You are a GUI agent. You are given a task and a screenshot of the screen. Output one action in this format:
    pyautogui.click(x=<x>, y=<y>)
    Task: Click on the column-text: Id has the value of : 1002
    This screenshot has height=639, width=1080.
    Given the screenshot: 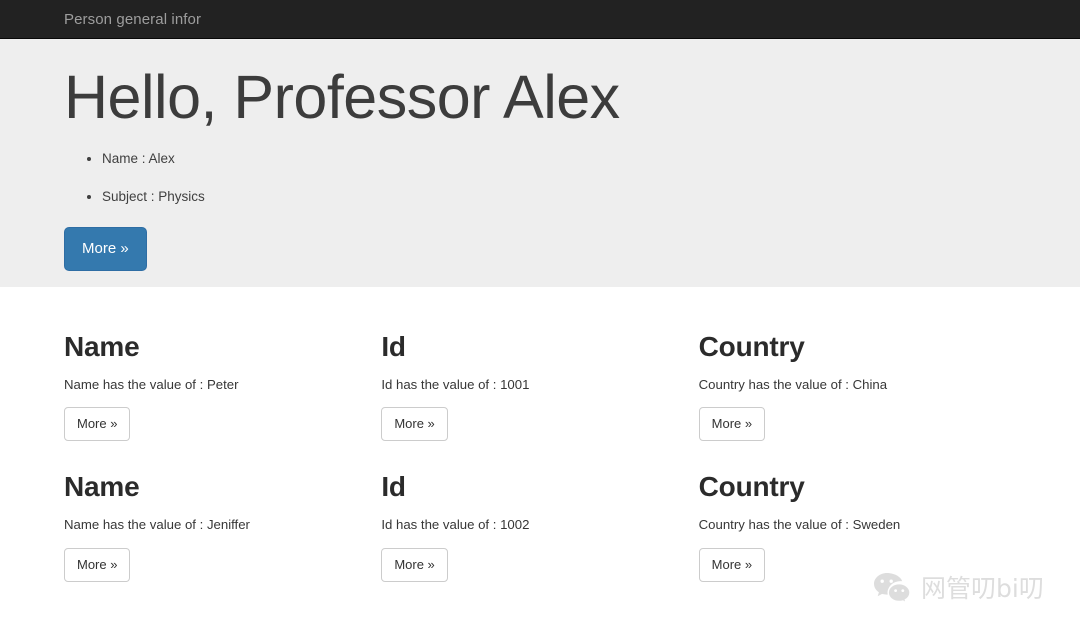 What is the action you would take?
    pyautogui.click(x=455, y=525)
    